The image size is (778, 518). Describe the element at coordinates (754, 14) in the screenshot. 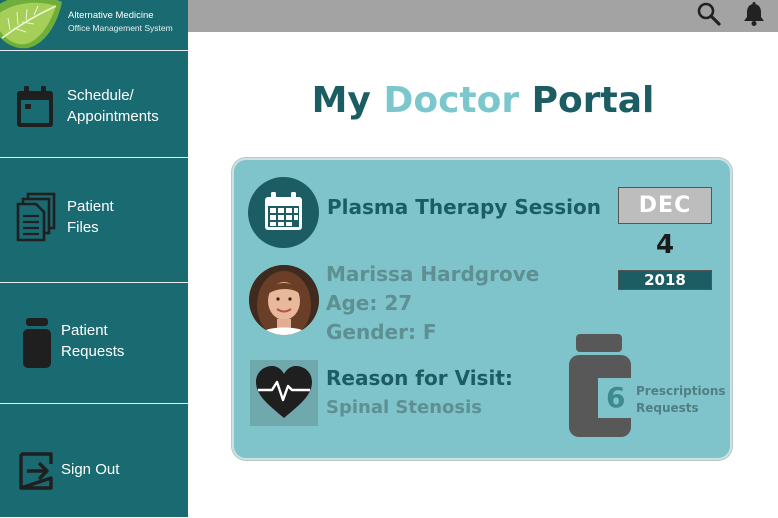

I see `bell-icon` at that location.